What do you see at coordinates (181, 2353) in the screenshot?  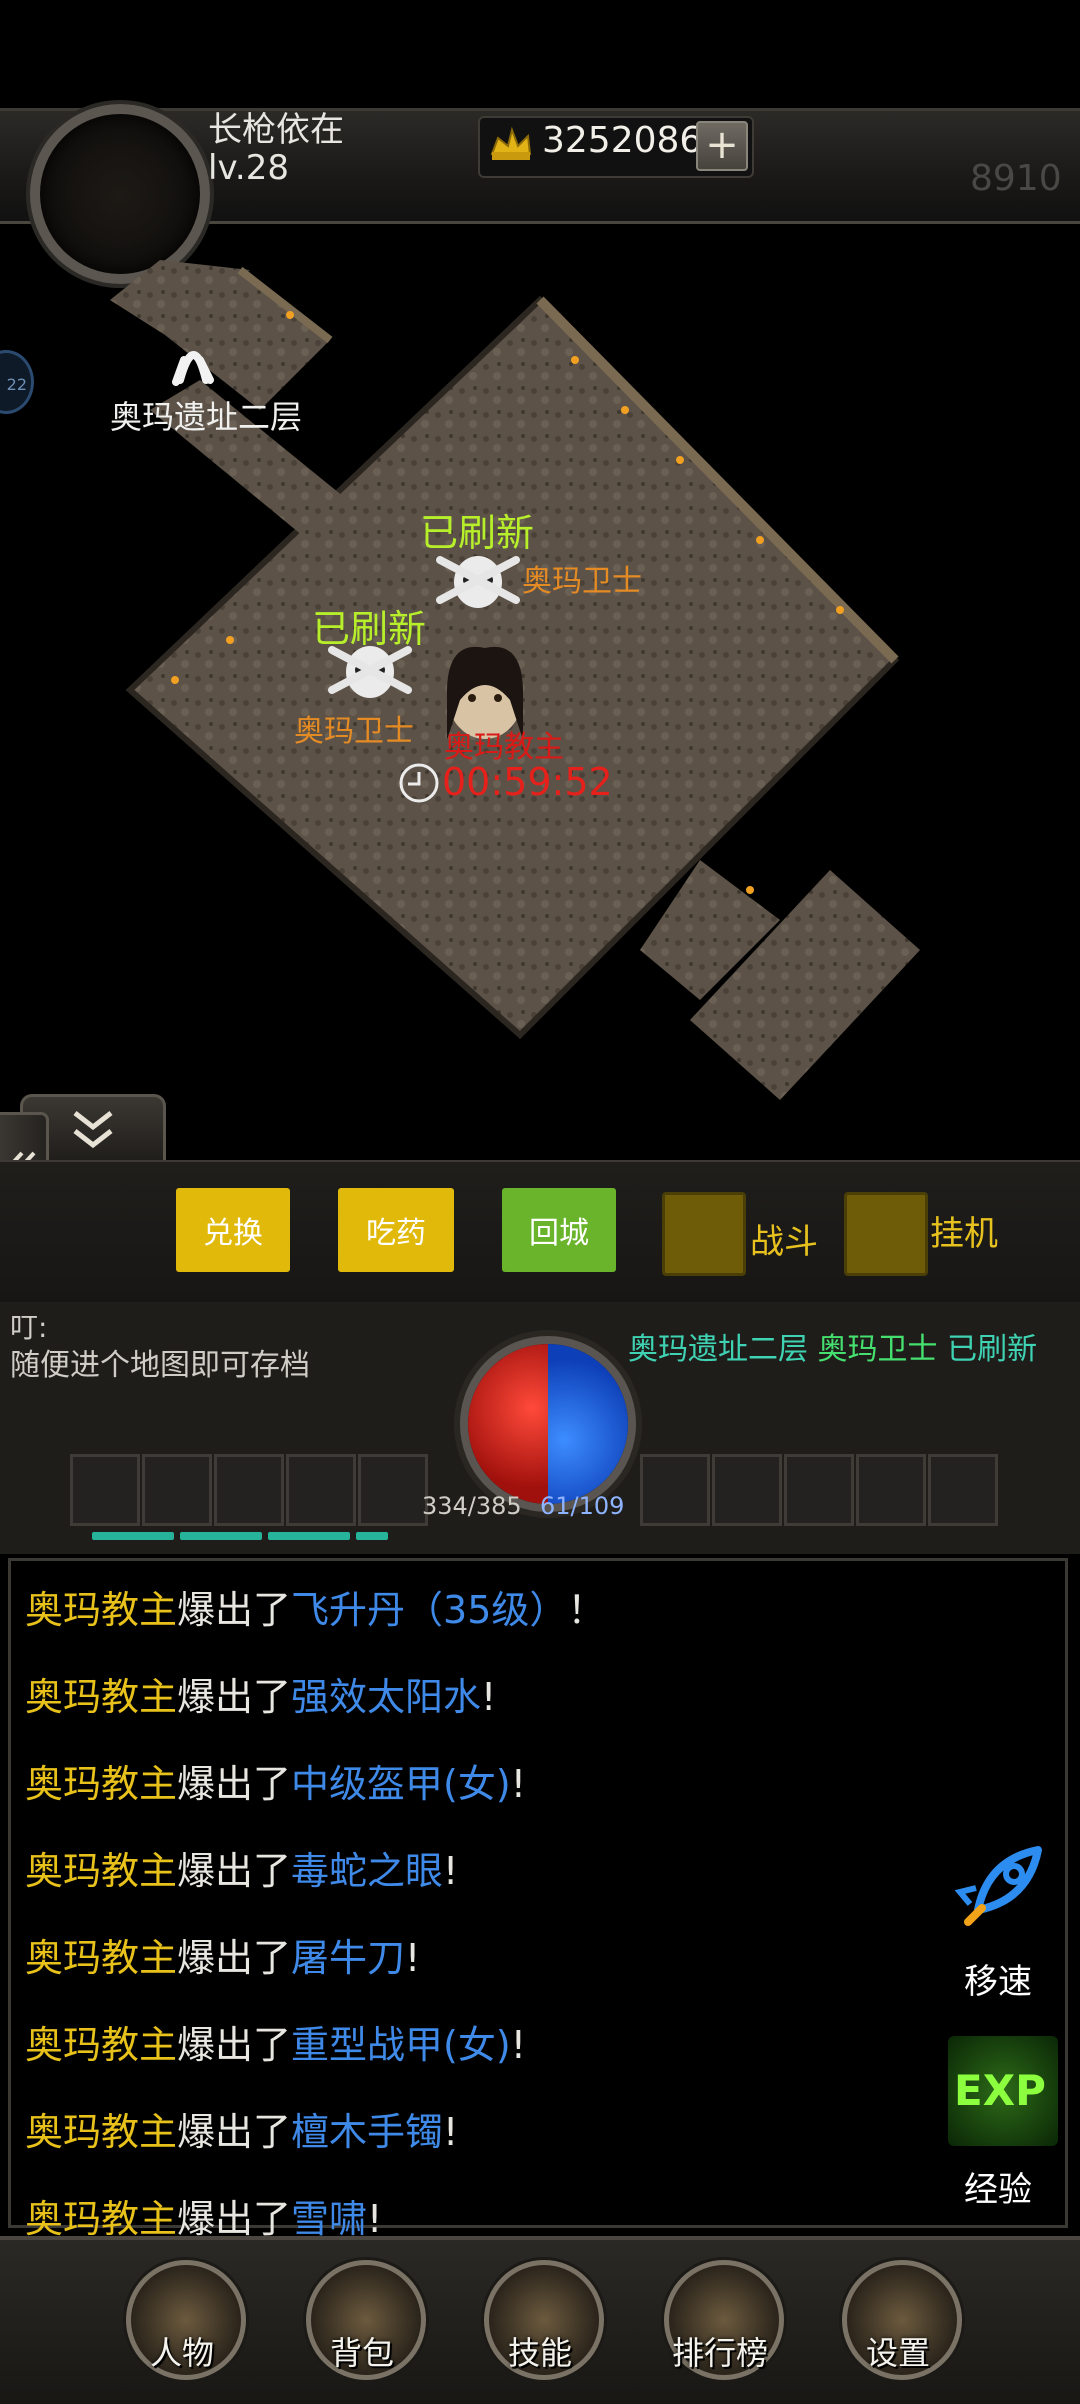 I see `nav-character-label: 人物` at bounding box center [181, 2353].